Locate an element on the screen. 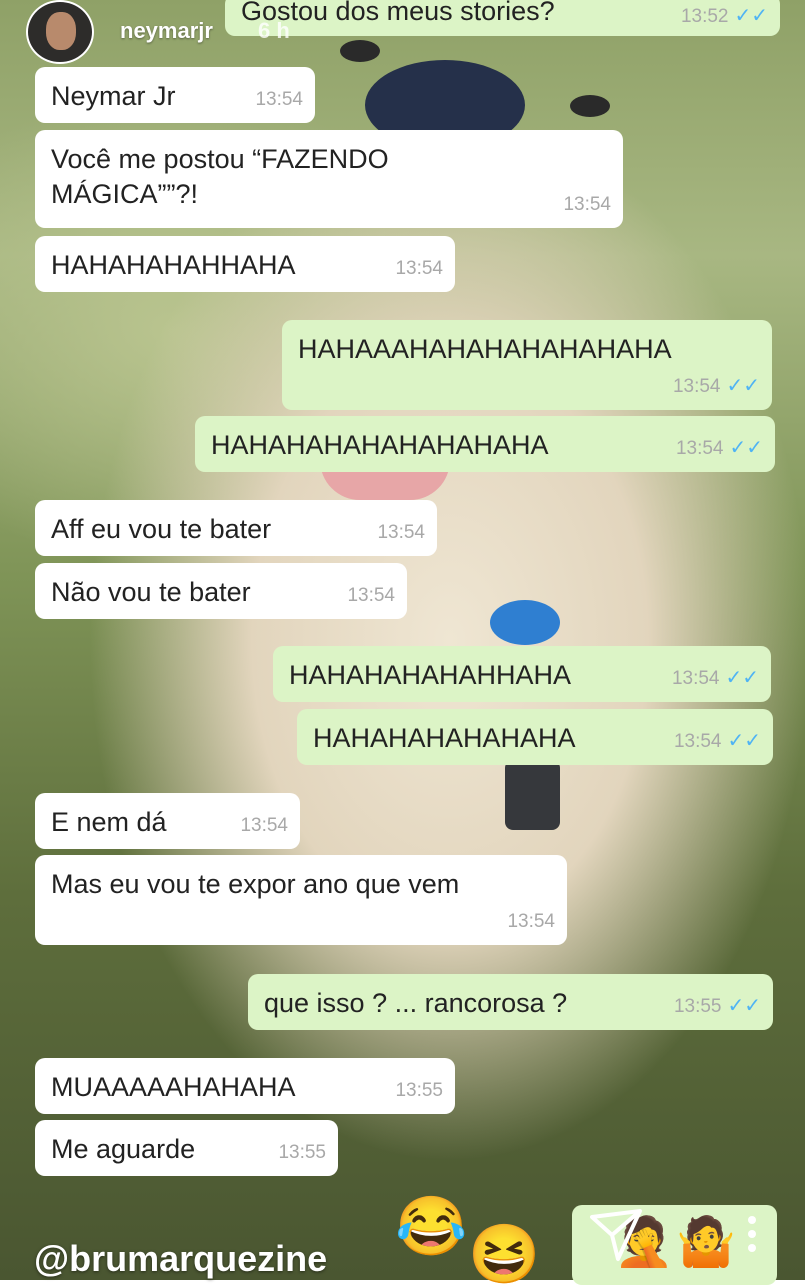  story-username: neymarjr is located at coordinates (166, 31).